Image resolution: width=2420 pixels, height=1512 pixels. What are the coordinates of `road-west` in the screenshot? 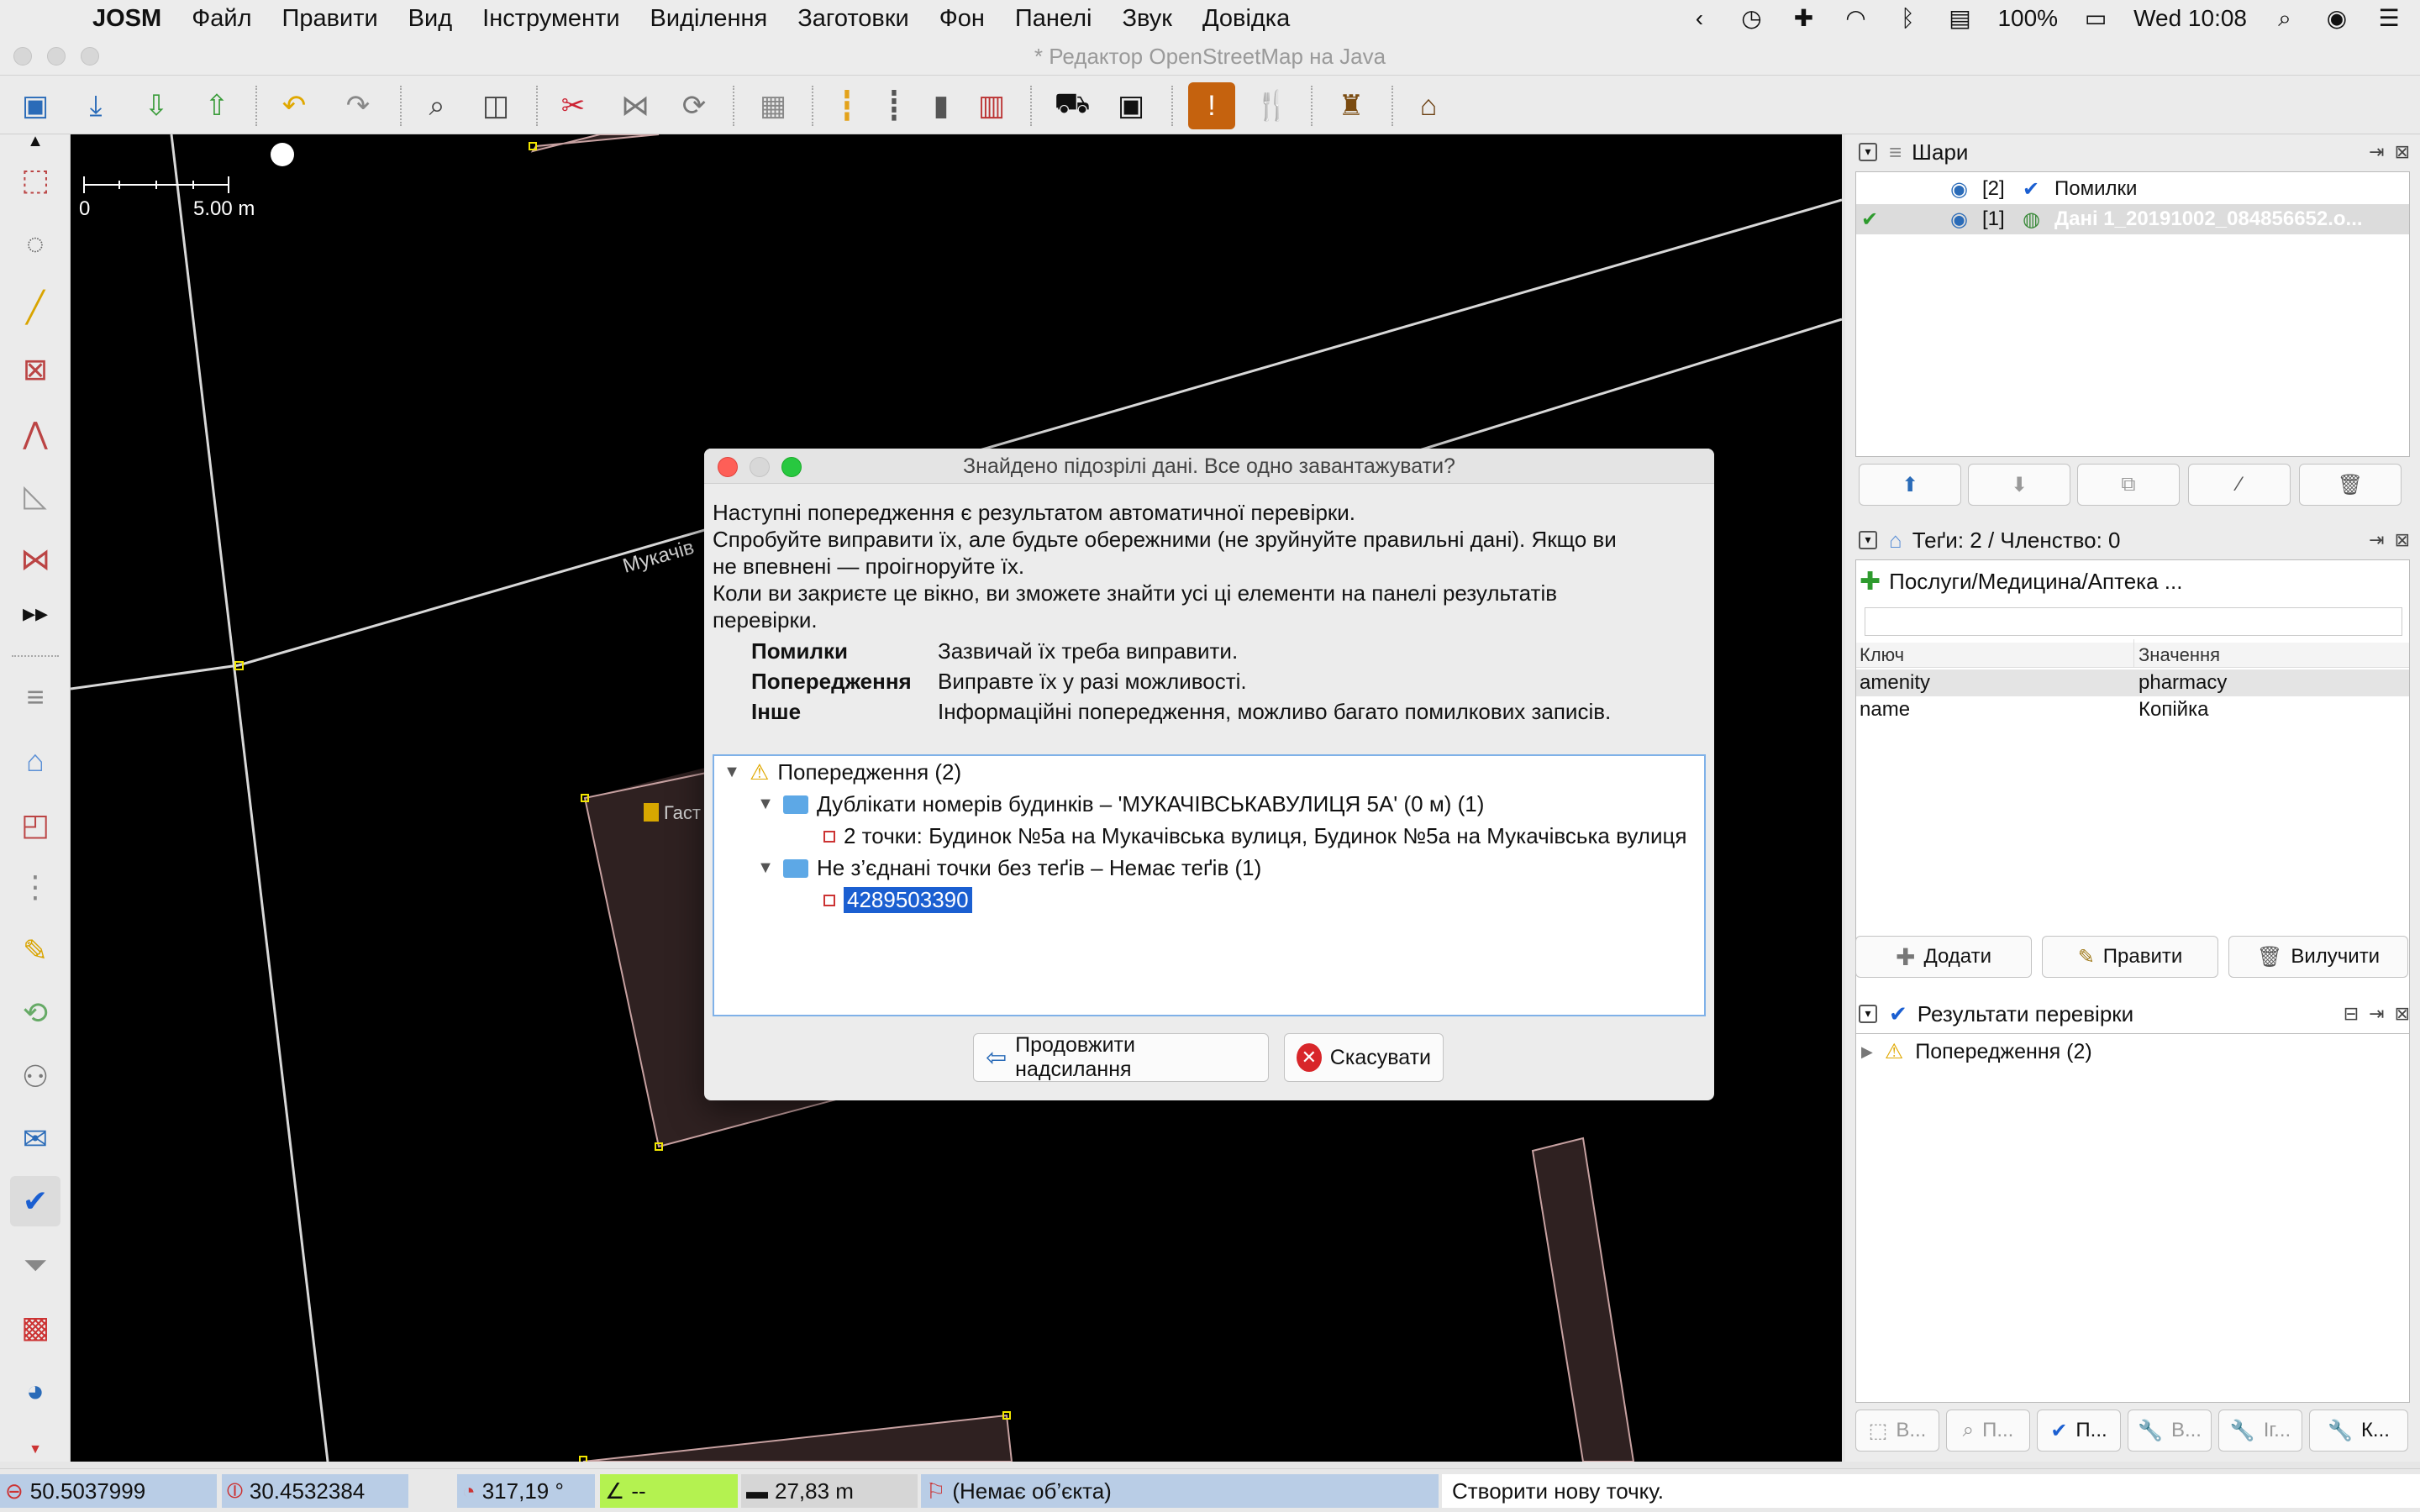 It's located at (155, 677).